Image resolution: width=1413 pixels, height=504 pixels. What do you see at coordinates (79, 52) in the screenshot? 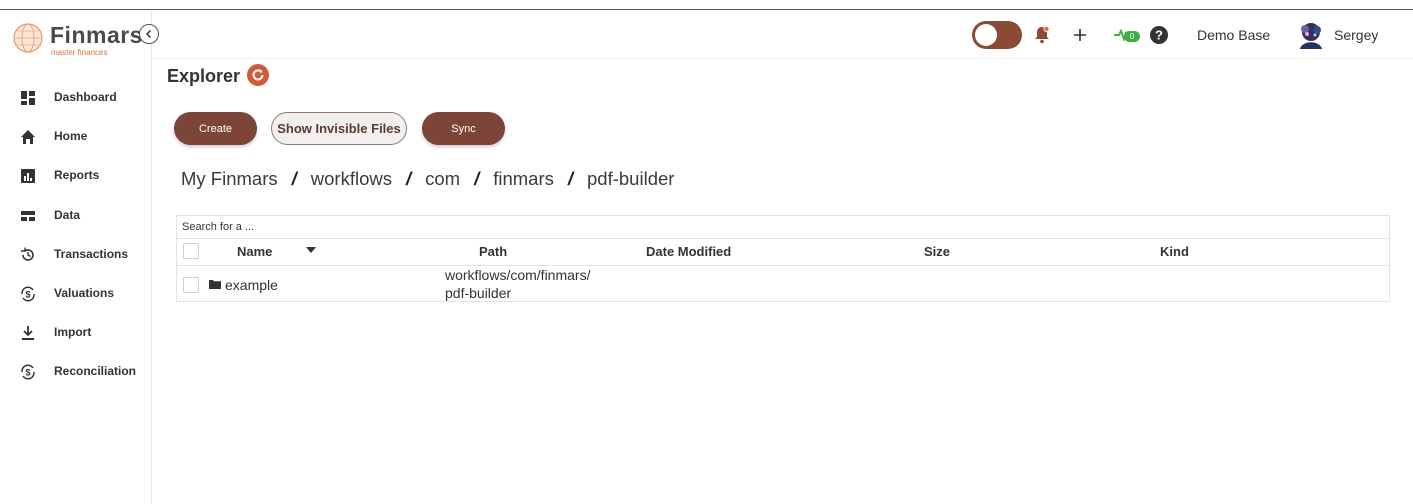
I see `logo-tagline: master finances` at bounding box center [79, 52].